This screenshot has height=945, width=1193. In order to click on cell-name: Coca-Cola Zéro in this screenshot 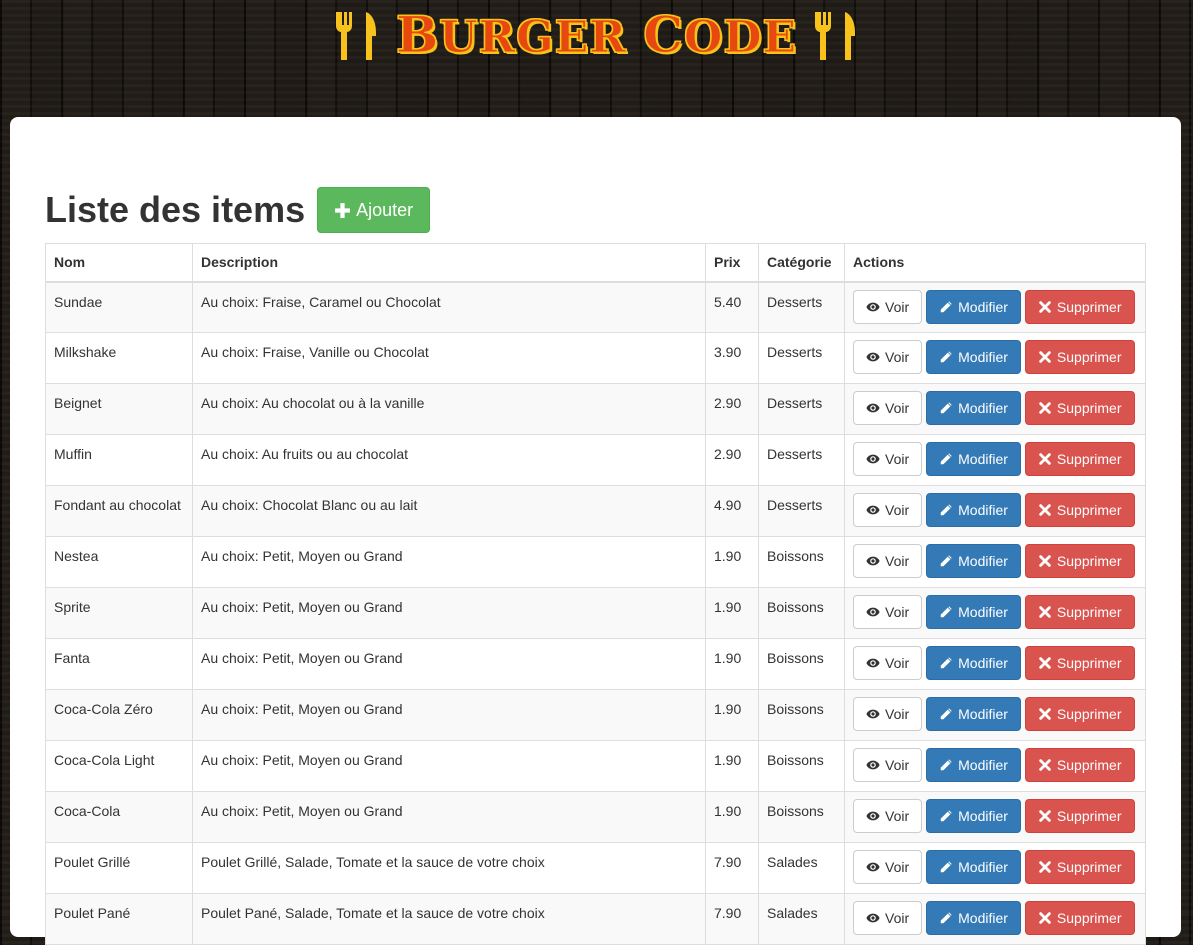, I will do `click(119, 715)`.